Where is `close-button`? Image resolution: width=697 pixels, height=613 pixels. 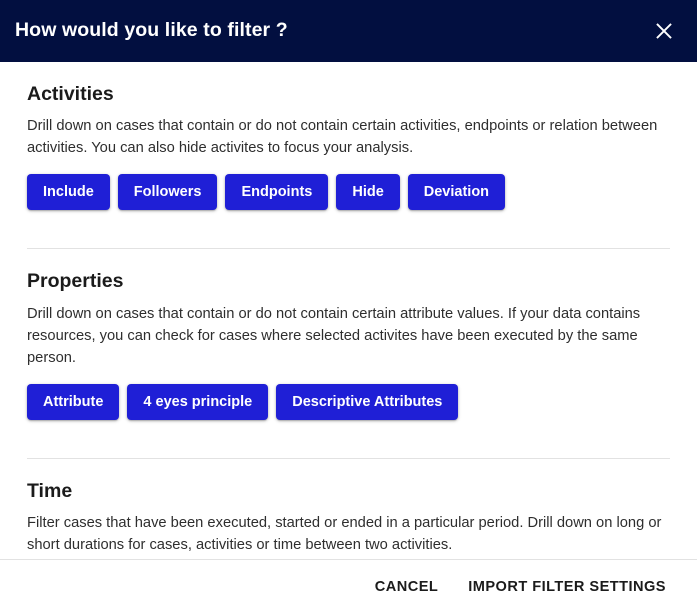 close-button is located at coordinates (664, 31).